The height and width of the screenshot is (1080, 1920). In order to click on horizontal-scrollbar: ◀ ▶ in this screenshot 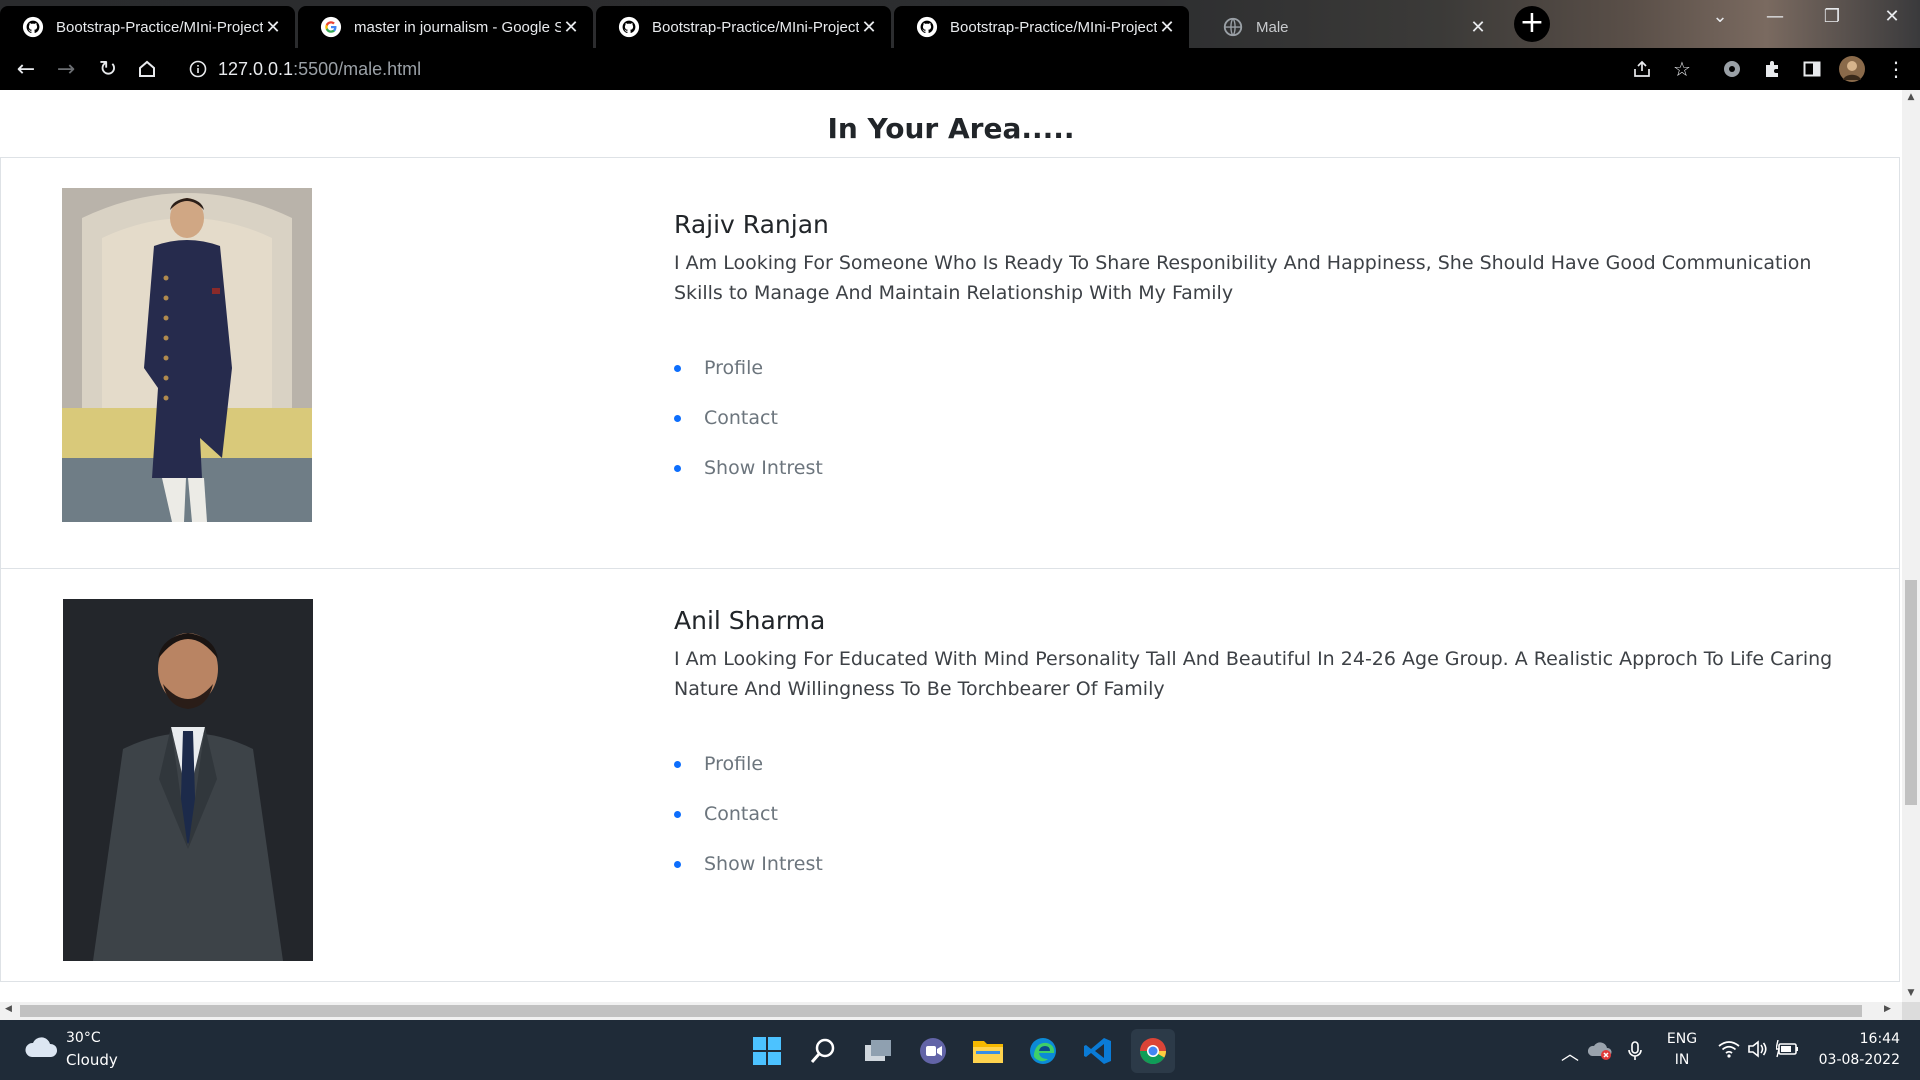, I will do `click(951, 1011)`.